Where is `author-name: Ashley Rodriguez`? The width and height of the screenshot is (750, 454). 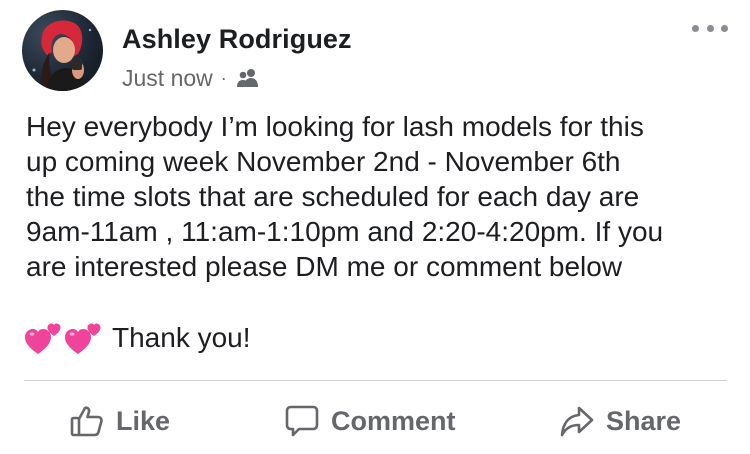 author-name: Ashley Rodriguez is located at coordinates (237, 39).